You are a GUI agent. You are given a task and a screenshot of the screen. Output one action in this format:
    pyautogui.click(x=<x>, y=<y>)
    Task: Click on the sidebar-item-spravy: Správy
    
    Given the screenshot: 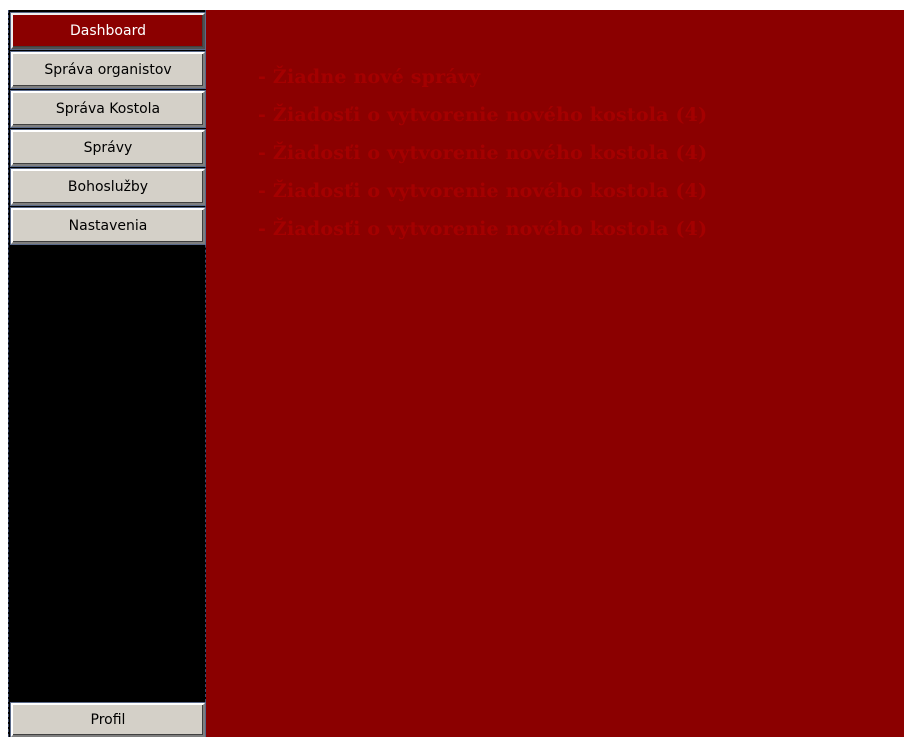 What is the action you would take?
    pyautogui.click(x=108, y=148)
    